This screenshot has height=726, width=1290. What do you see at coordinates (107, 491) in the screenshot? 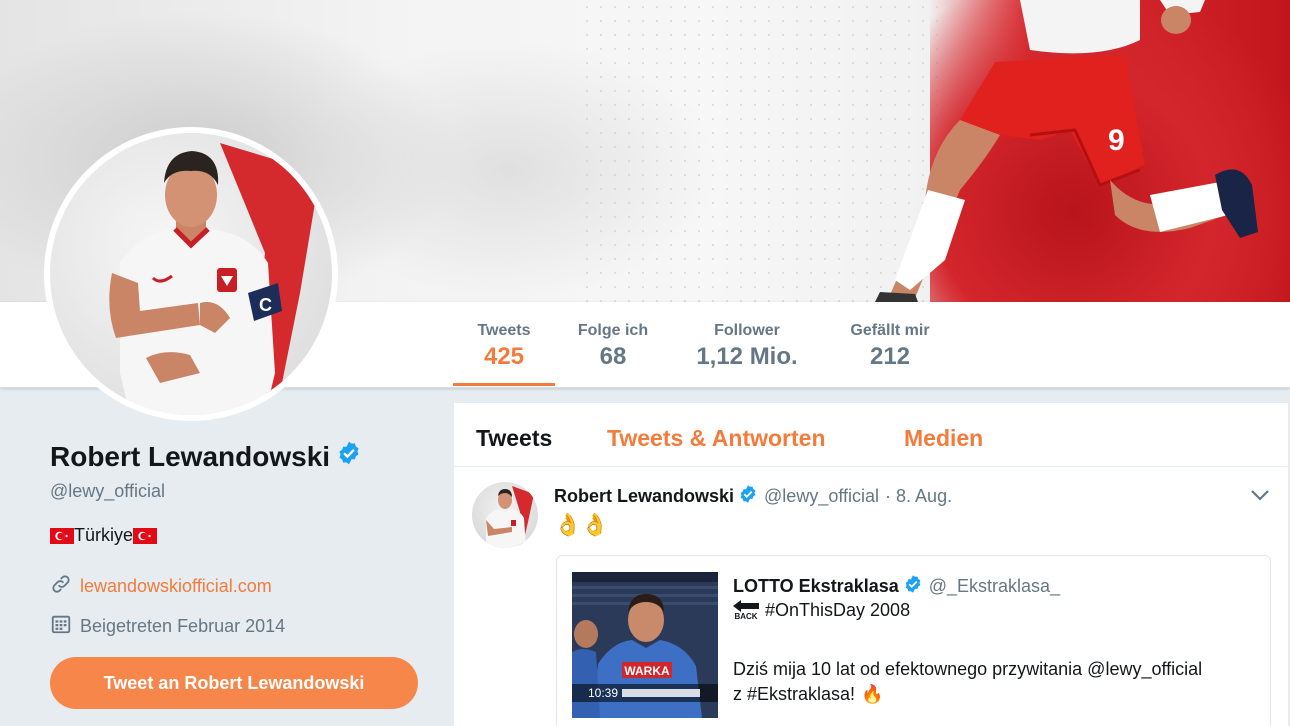
I see `profile-handle: @lewy_official` at bounding box center [107, 491].